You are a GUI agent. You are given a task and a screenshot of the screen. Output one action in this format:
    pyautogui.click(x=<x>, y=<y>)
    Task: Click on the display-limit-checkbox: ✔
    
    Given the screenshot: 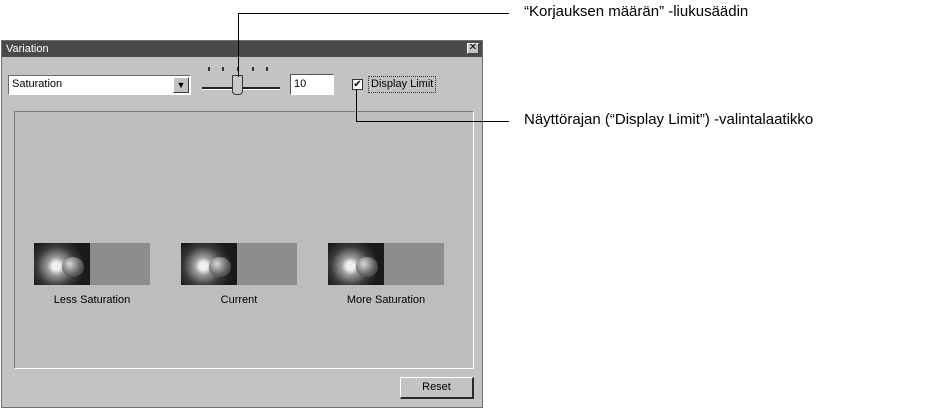 What is the action you would take?
    pyautogui.click(x=357, y=84)
    